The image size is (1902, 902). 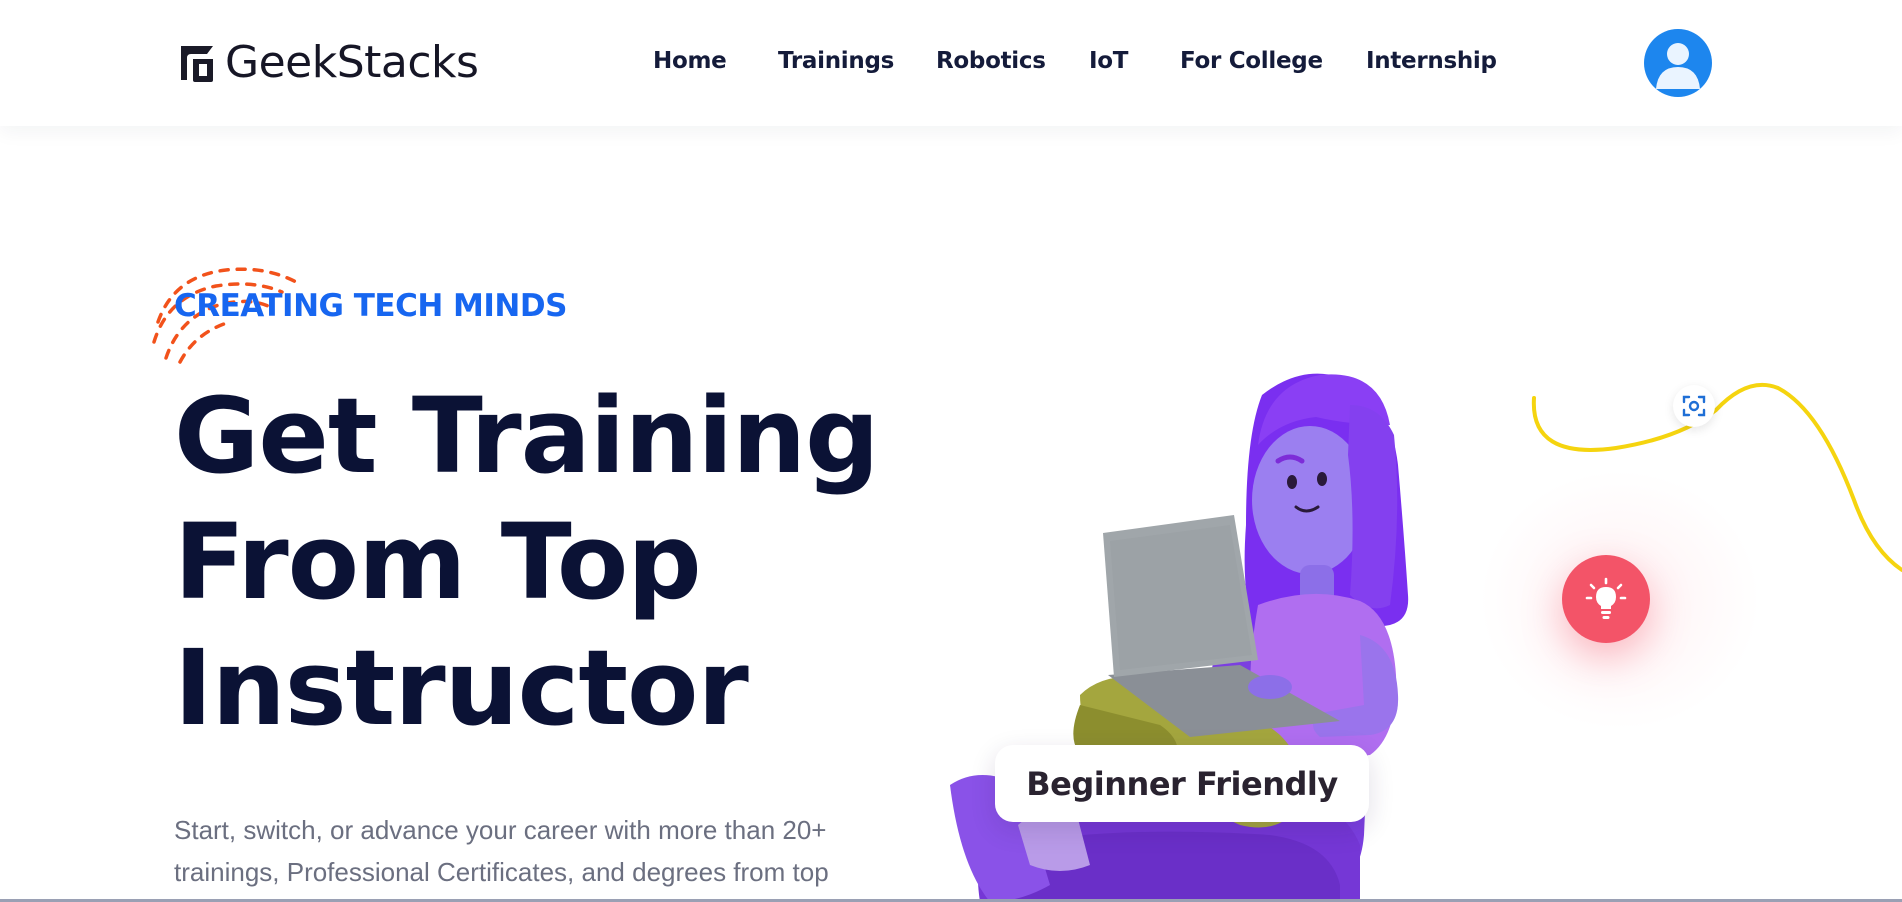 I want to click on idea-button, so click(x=1606, y=599).